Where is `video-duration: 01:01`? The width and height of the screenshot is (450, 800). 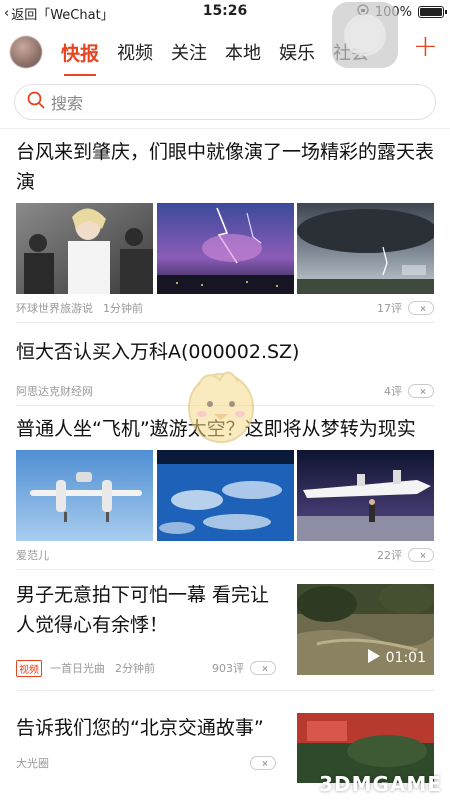
video-duration: 01:01 is located at coordinates (396, 658).